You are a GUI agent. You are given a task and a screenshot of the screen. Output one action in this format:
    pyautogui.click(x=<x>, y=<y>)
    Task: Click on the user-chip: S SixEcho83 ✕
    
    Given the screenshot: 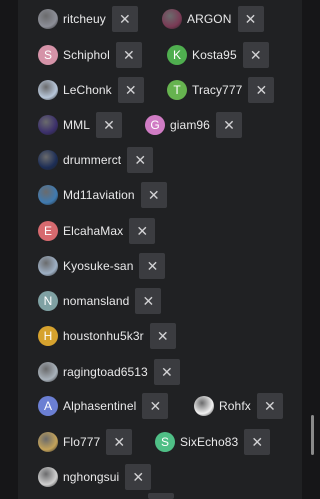 What is the action you would take?
    pyautogui.click(x=213, y=442)
    